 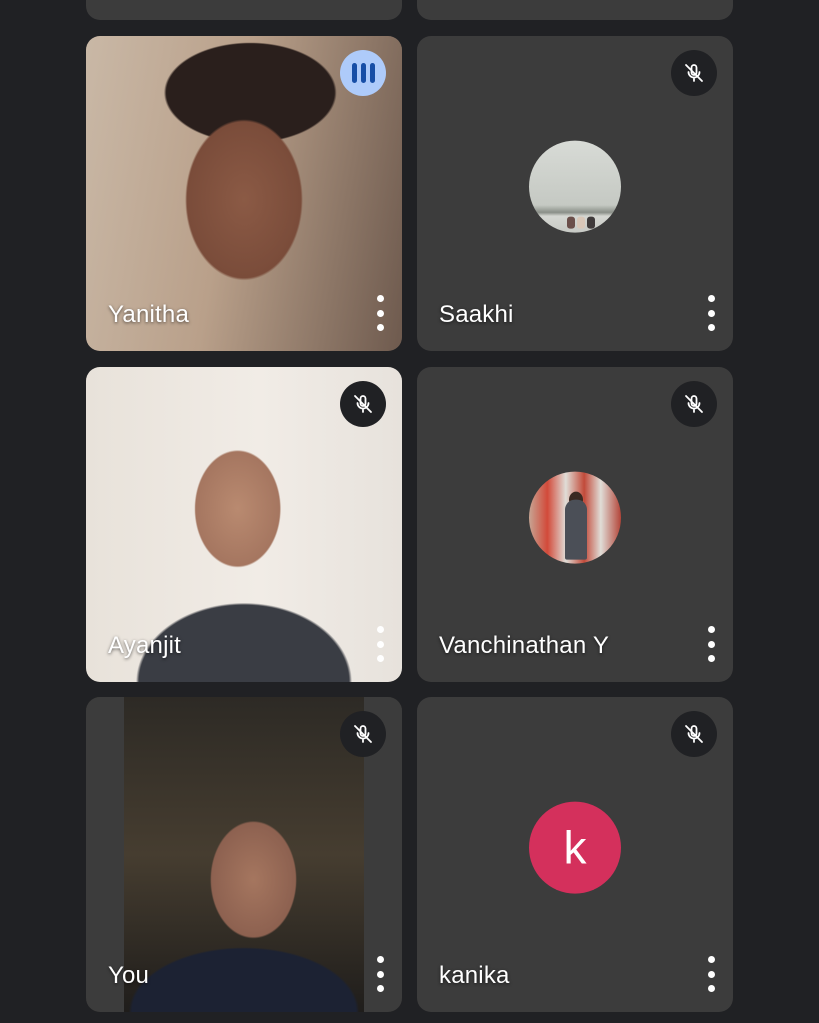 What do you see at coordinates (149, 314) in the screenshot?
I see `participant-name: Yanitha` at bounding box center [149, 314].